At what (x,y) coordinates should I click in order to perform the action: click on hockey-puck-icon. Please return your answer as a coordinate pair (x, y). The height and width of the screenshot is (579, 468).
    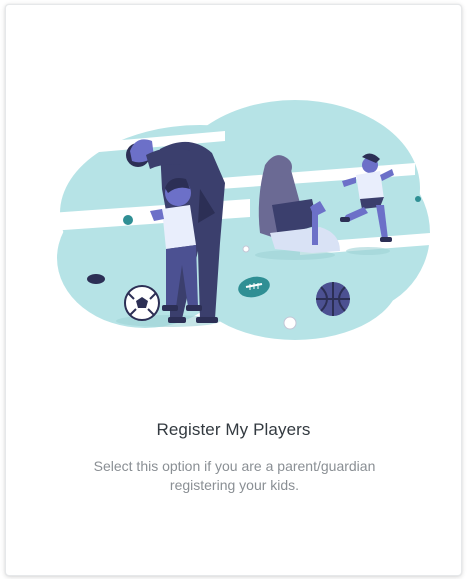
    Looking at the image, I should click on (96, 279).